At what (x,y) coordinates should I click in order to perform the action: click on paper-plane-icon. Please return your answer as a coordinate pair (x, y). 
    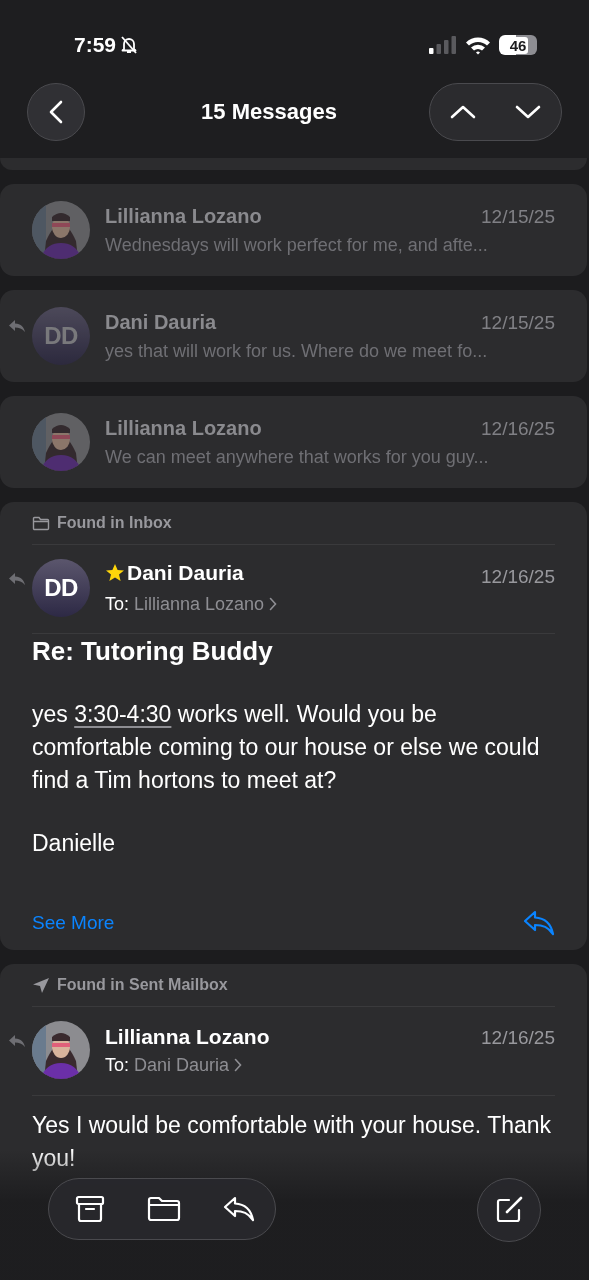
    Looking at the image, I should click on (41, 985).